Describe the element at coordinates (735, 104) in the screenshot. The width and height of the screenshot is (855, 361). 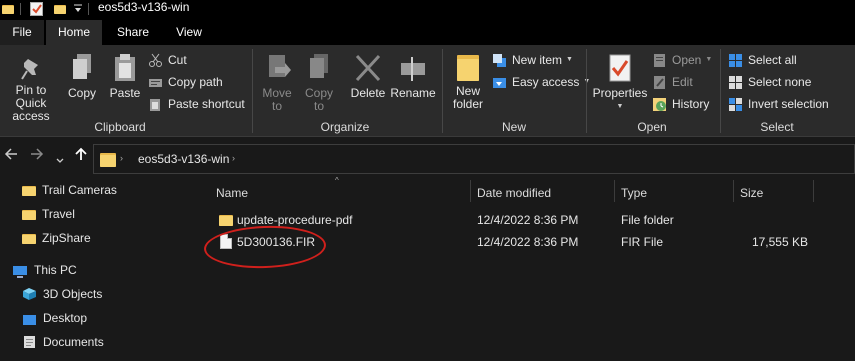
I see `invert-selection-icon` at that location.